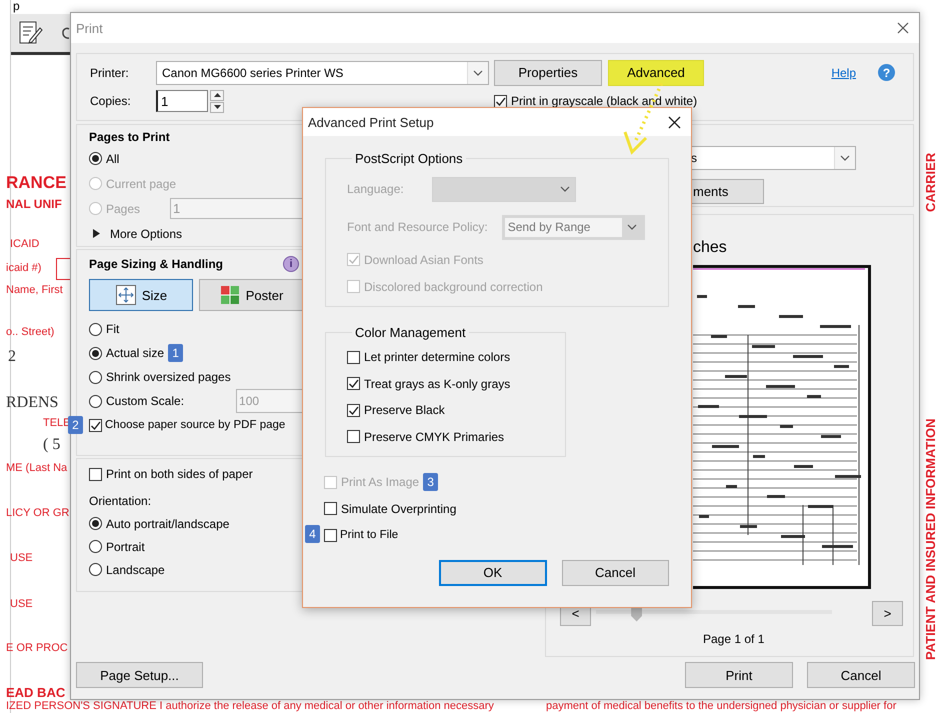  Describe the element at coordinates (739, 675) in the screenshot. I see `dialog-button: Print` at that location.